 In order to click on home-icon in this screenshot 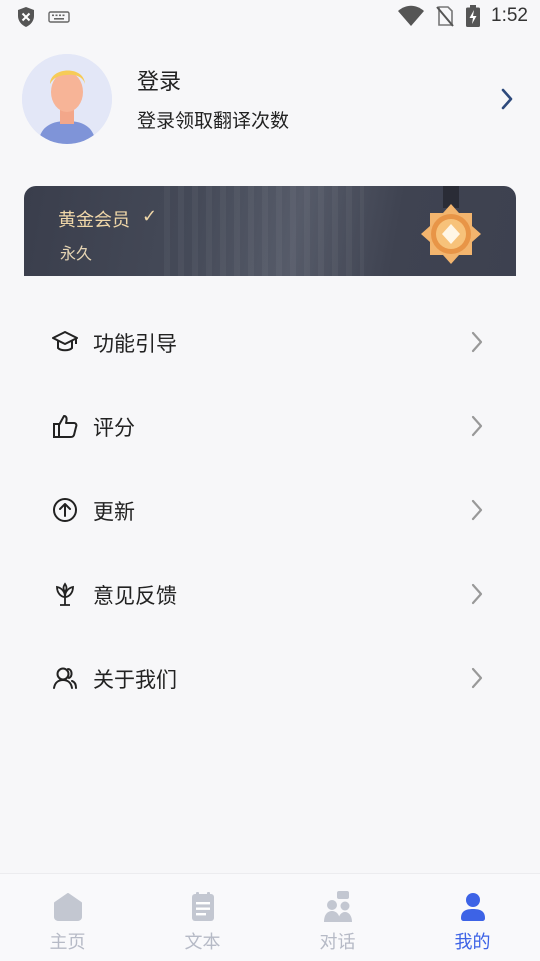, I will do `click(67, 907)`.